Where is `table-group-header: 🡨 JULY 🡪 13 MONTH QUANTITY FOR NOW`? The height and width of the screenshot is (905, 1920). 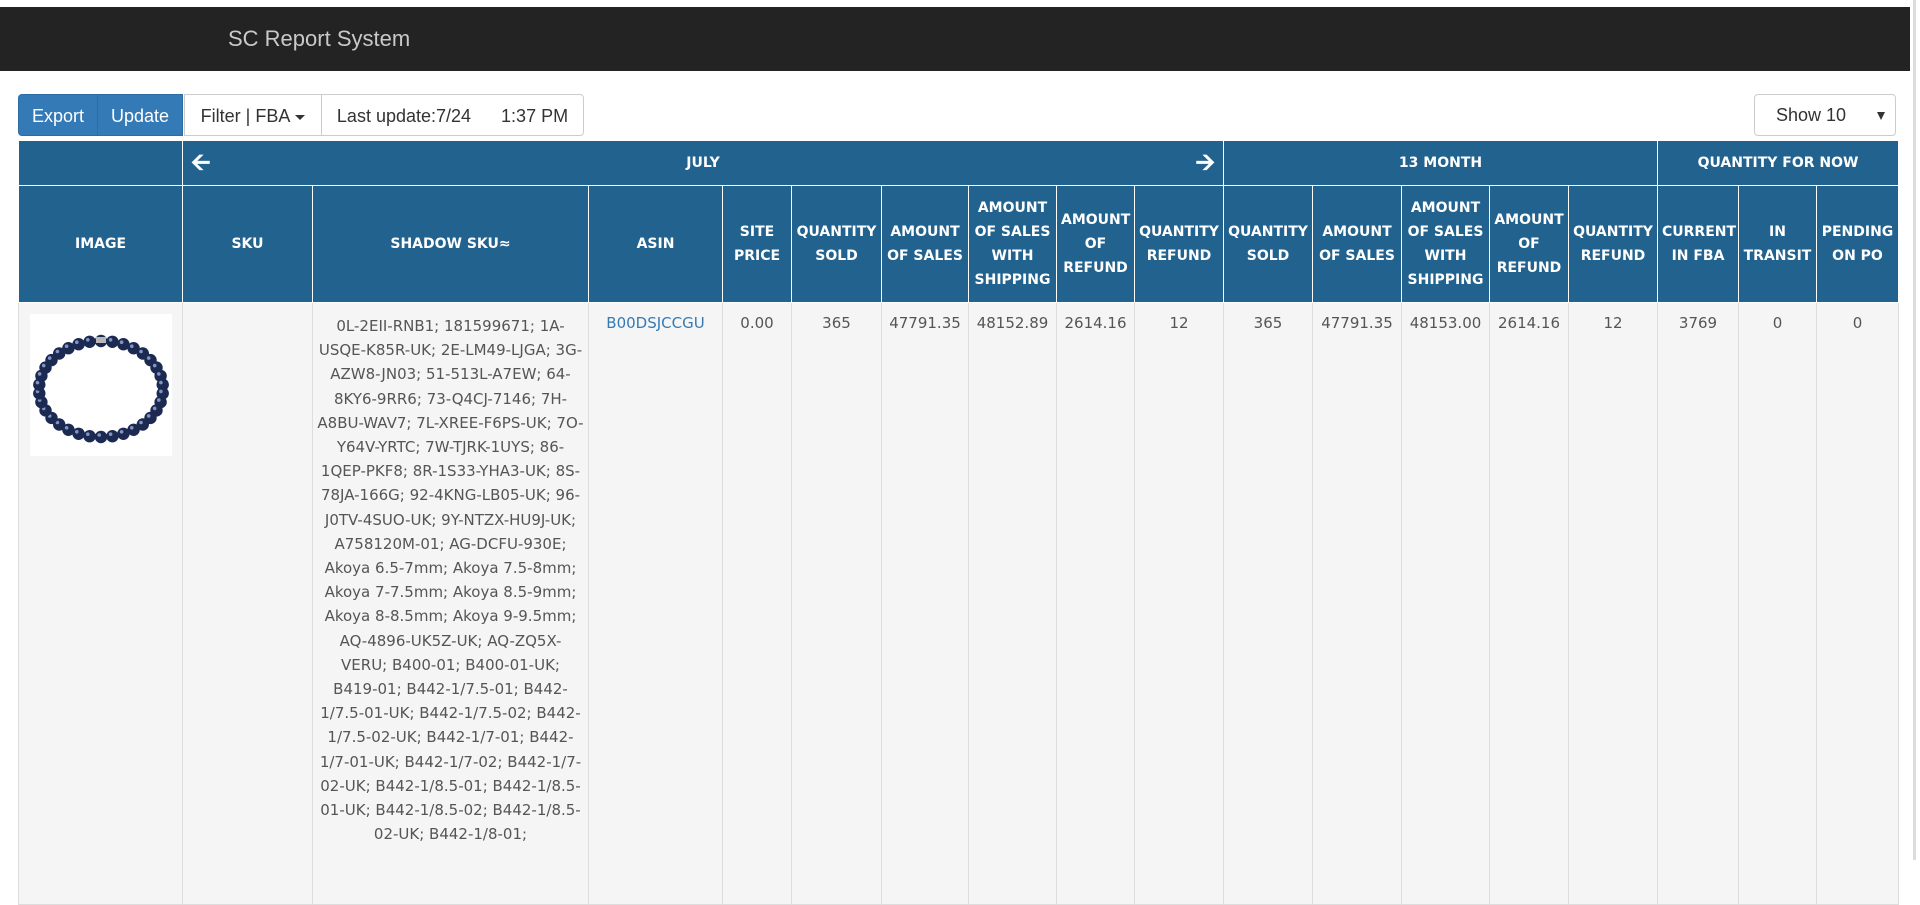 table-group-header: 🡨 JULY 🡪 13 MONTH QUANTITY FOR NOW is located at coordinates (959, 163).